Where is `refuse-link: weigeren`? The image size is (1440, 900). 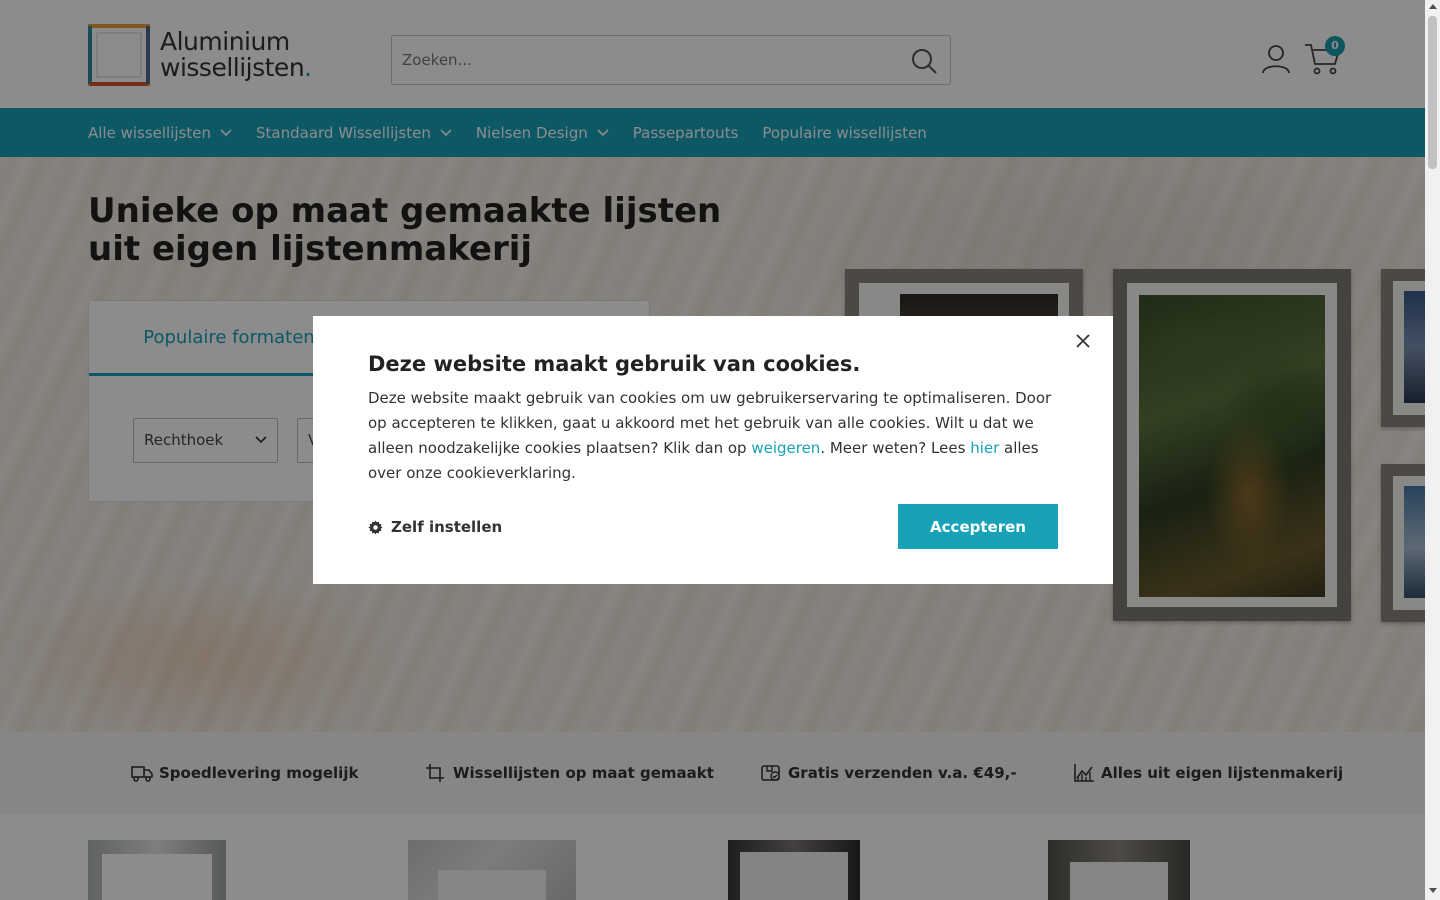 refuse-link: weigeren is located at coordinates (785, 448).